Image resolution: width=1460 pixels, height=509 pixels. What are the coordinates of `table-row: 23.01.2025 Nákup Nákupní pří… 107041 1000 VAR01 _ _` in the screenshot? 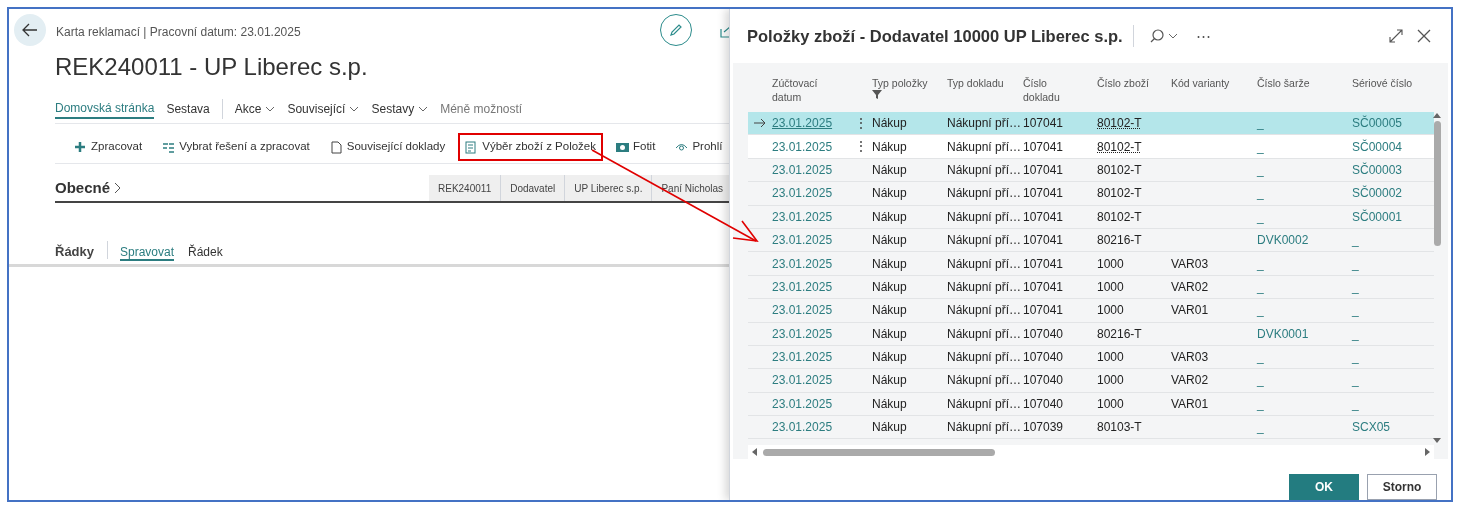 It's located at (1091, 311).